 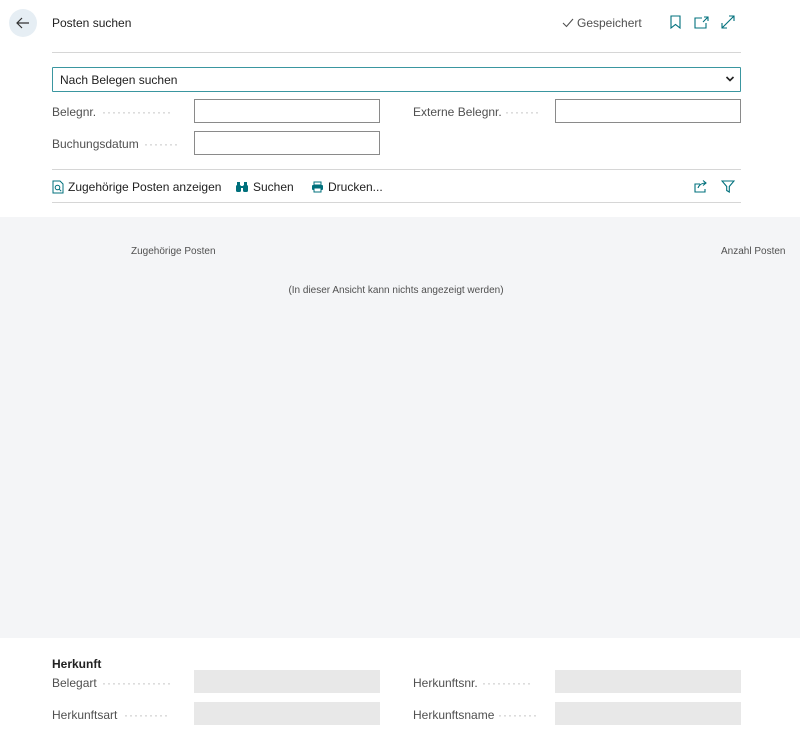 I want to click on externe-belegnr-label: Externe Belegnr., so click(x=457, y=112).